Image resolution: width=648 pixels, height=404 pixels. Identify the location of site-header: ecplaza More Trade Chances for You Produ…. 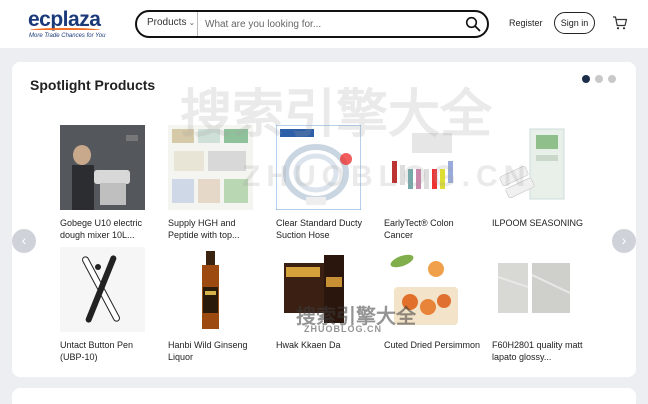
(324, 24).